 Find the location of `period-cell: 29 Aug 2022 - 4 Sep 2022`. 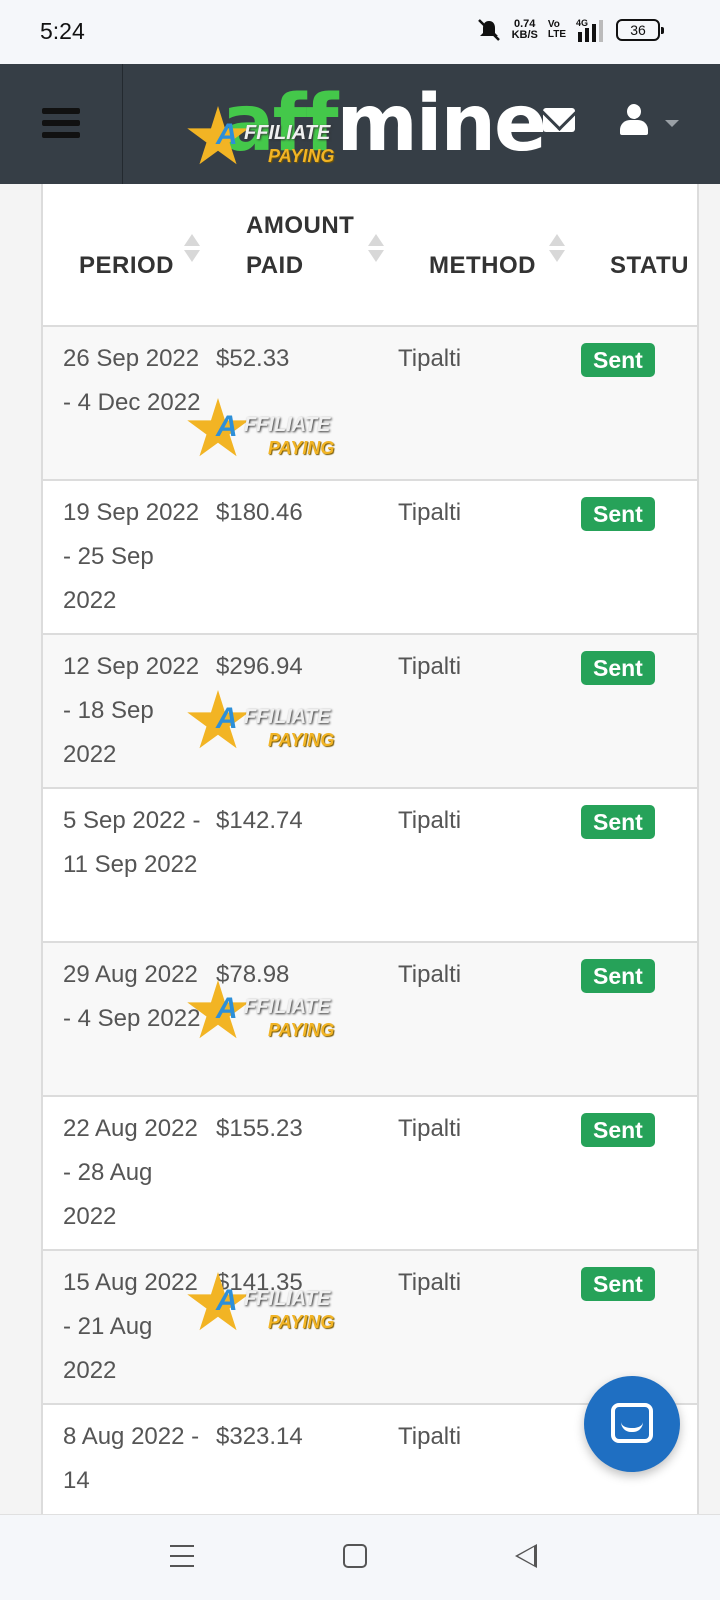

period-cell: 29 Aug 2022 - 4 Sep 2022 is located at coordinates (132, 996).